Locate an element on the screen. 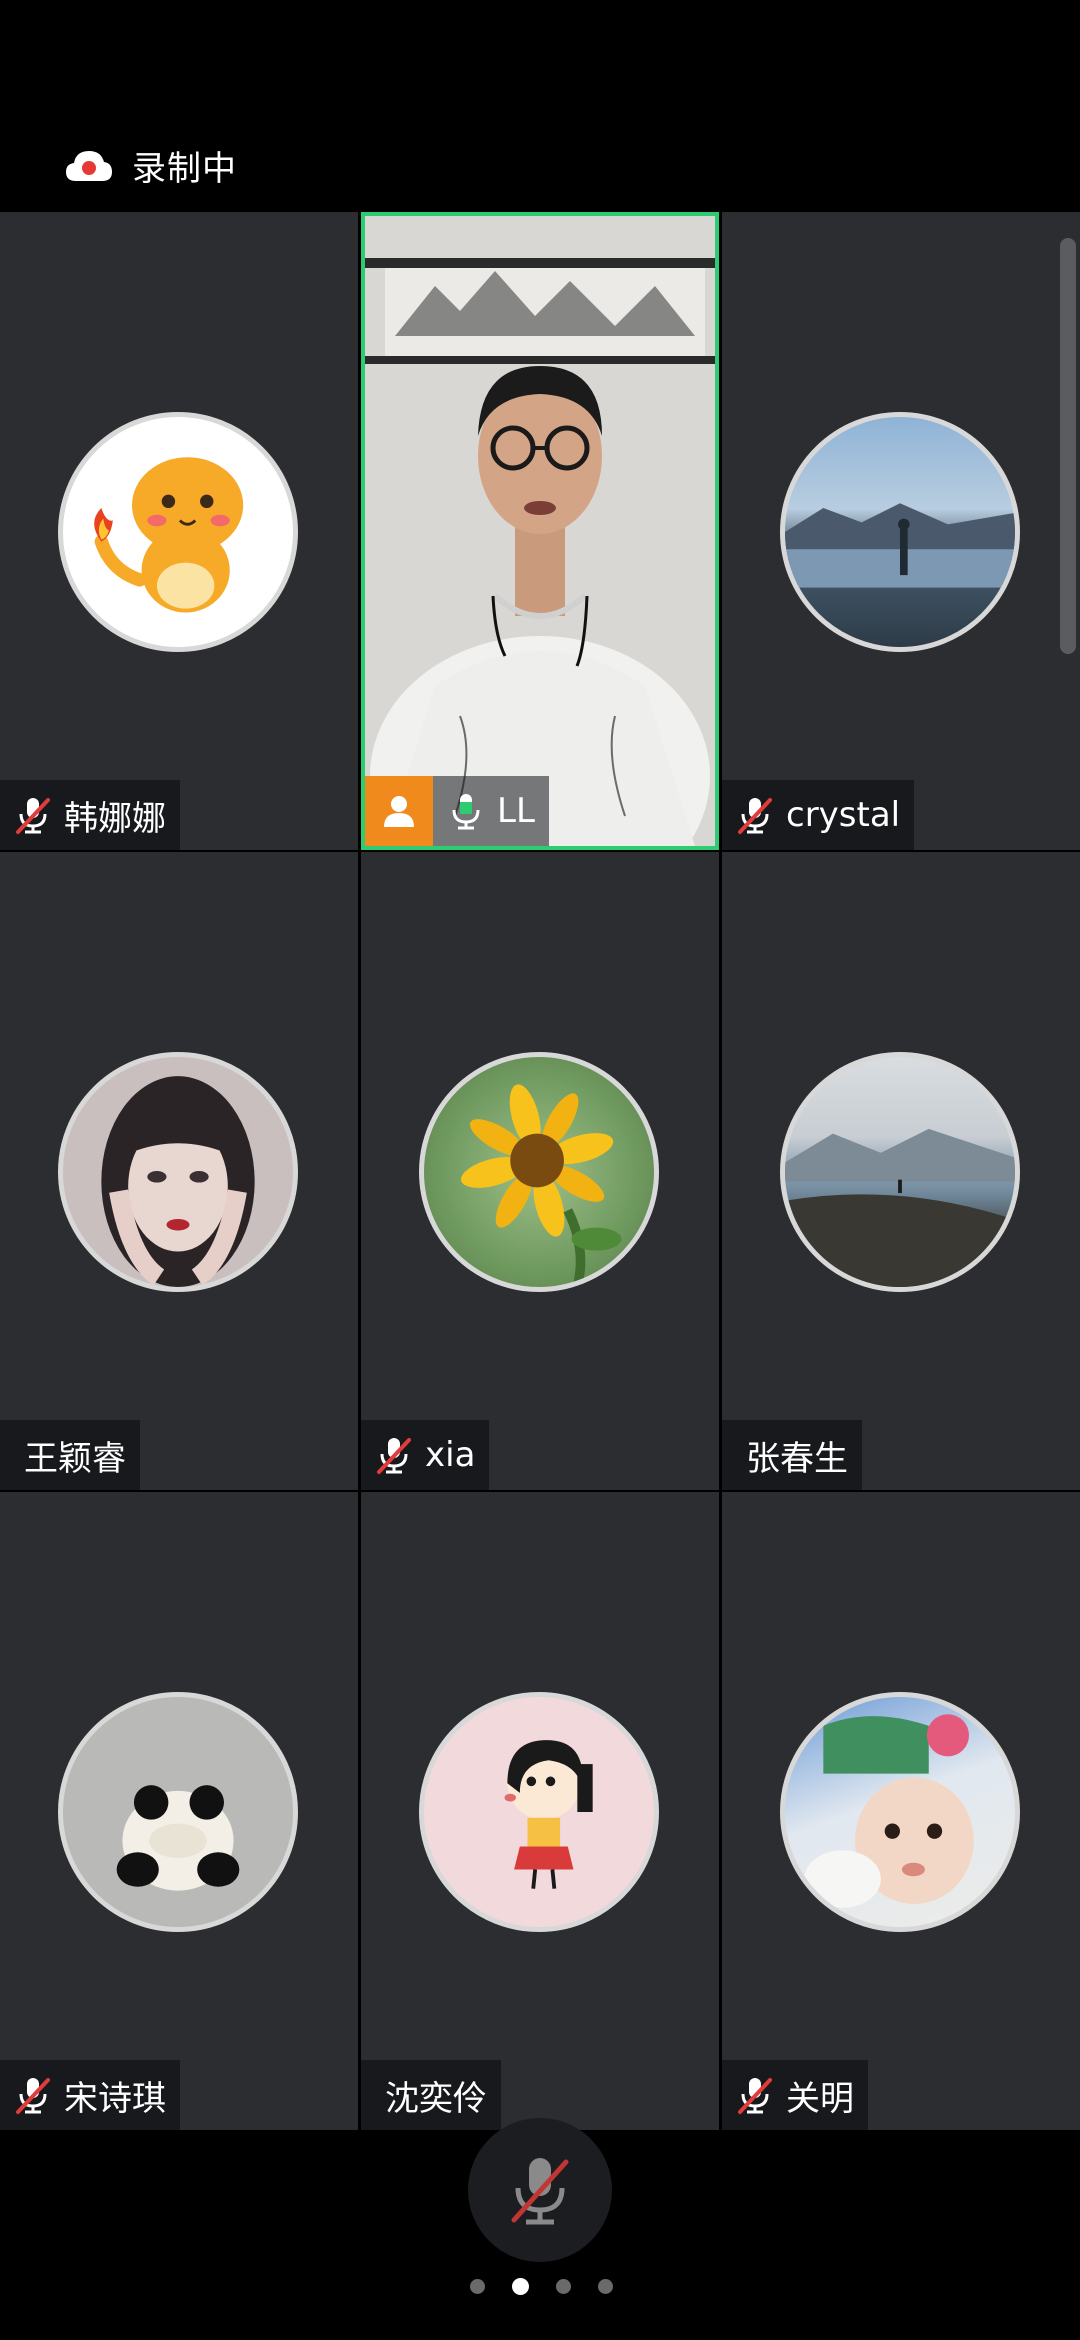  video-frame is located at coordinates (540, 531).